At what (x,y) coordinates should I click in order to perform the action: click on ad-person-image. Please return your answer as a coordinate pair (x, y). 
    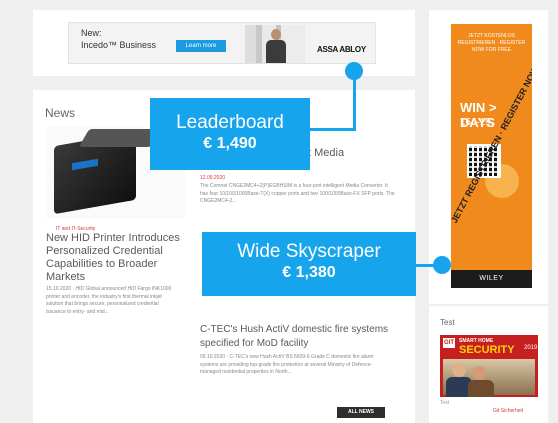
    Looking at the image, I should click on (275, 44).